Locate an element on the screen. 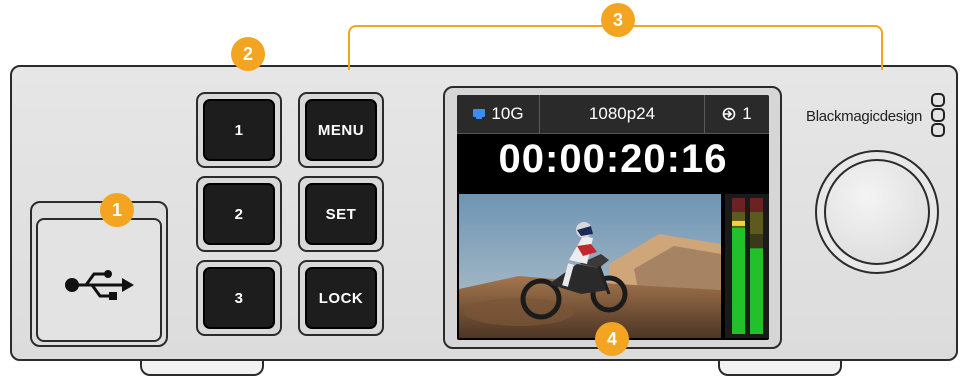  menu-button: MENU is located at coordinates (341, 130).